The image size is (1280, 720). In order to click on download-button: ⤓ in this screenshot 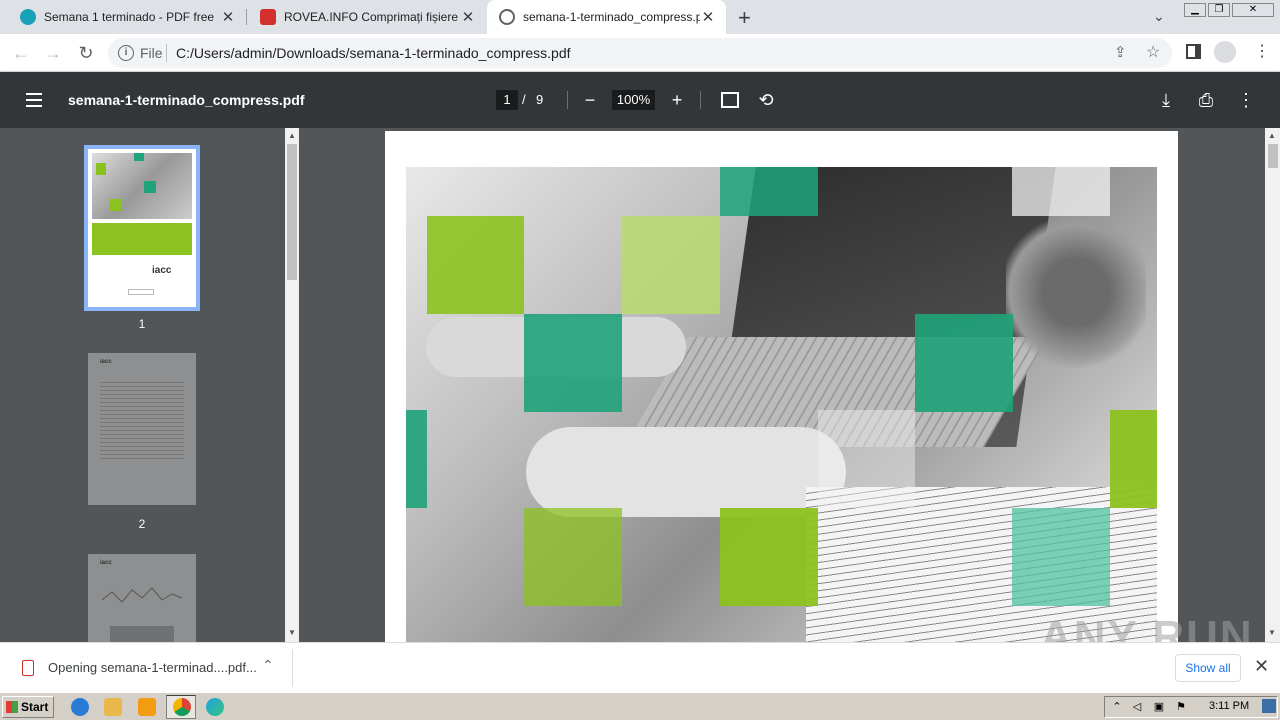, I will do `click(1166, 100)`.